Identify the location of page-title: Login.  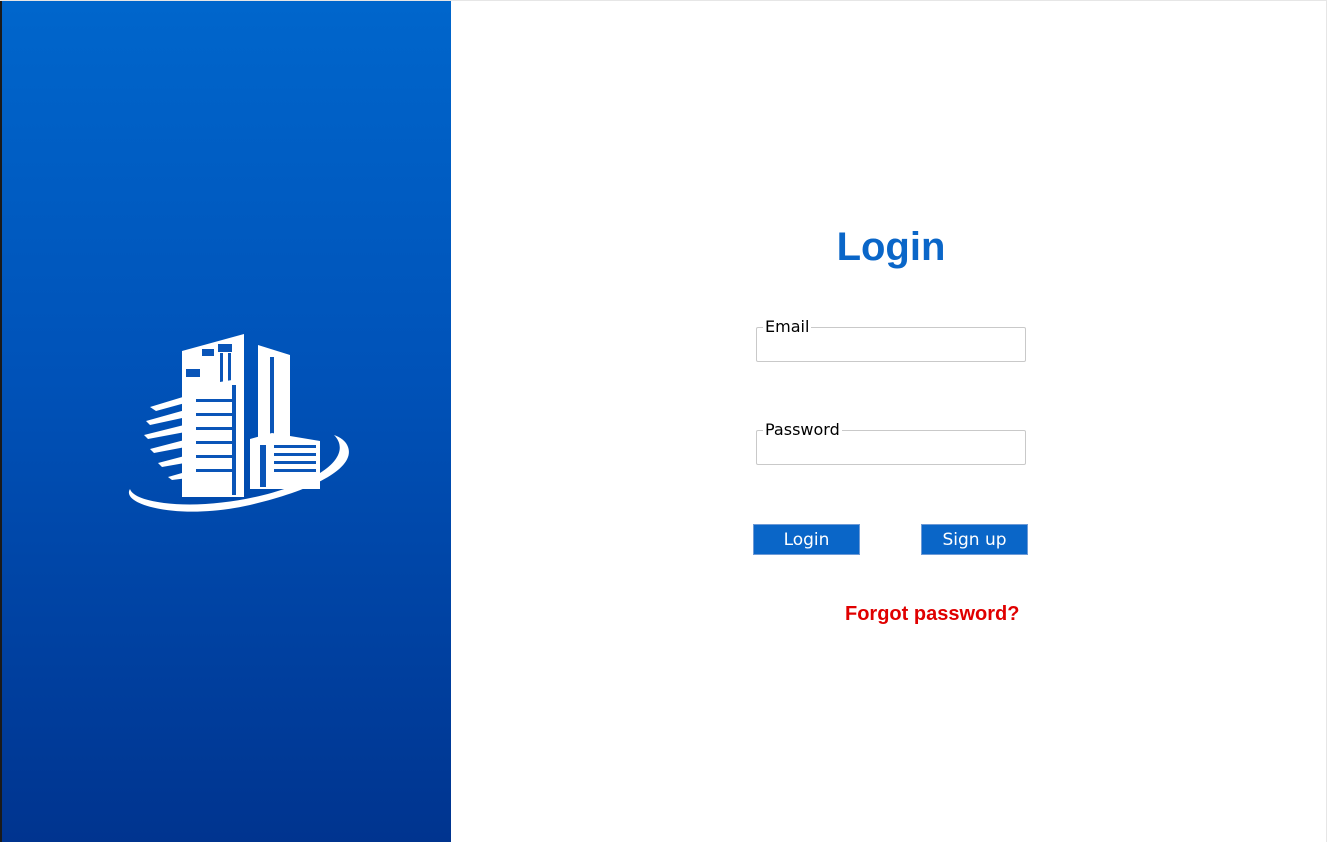
(891, 247).